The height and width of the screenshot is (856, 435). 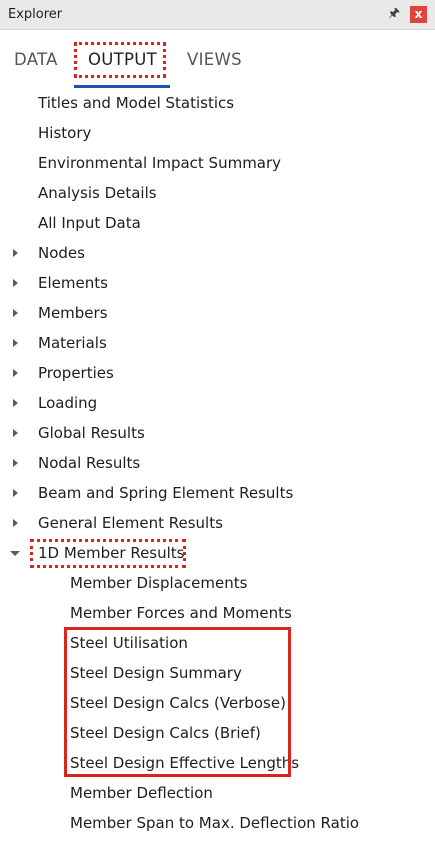 What do you see at coordinates (76, 373) in the screenshot?
I see `tree-item-properties: Properties` at bounding box center [76, 373].